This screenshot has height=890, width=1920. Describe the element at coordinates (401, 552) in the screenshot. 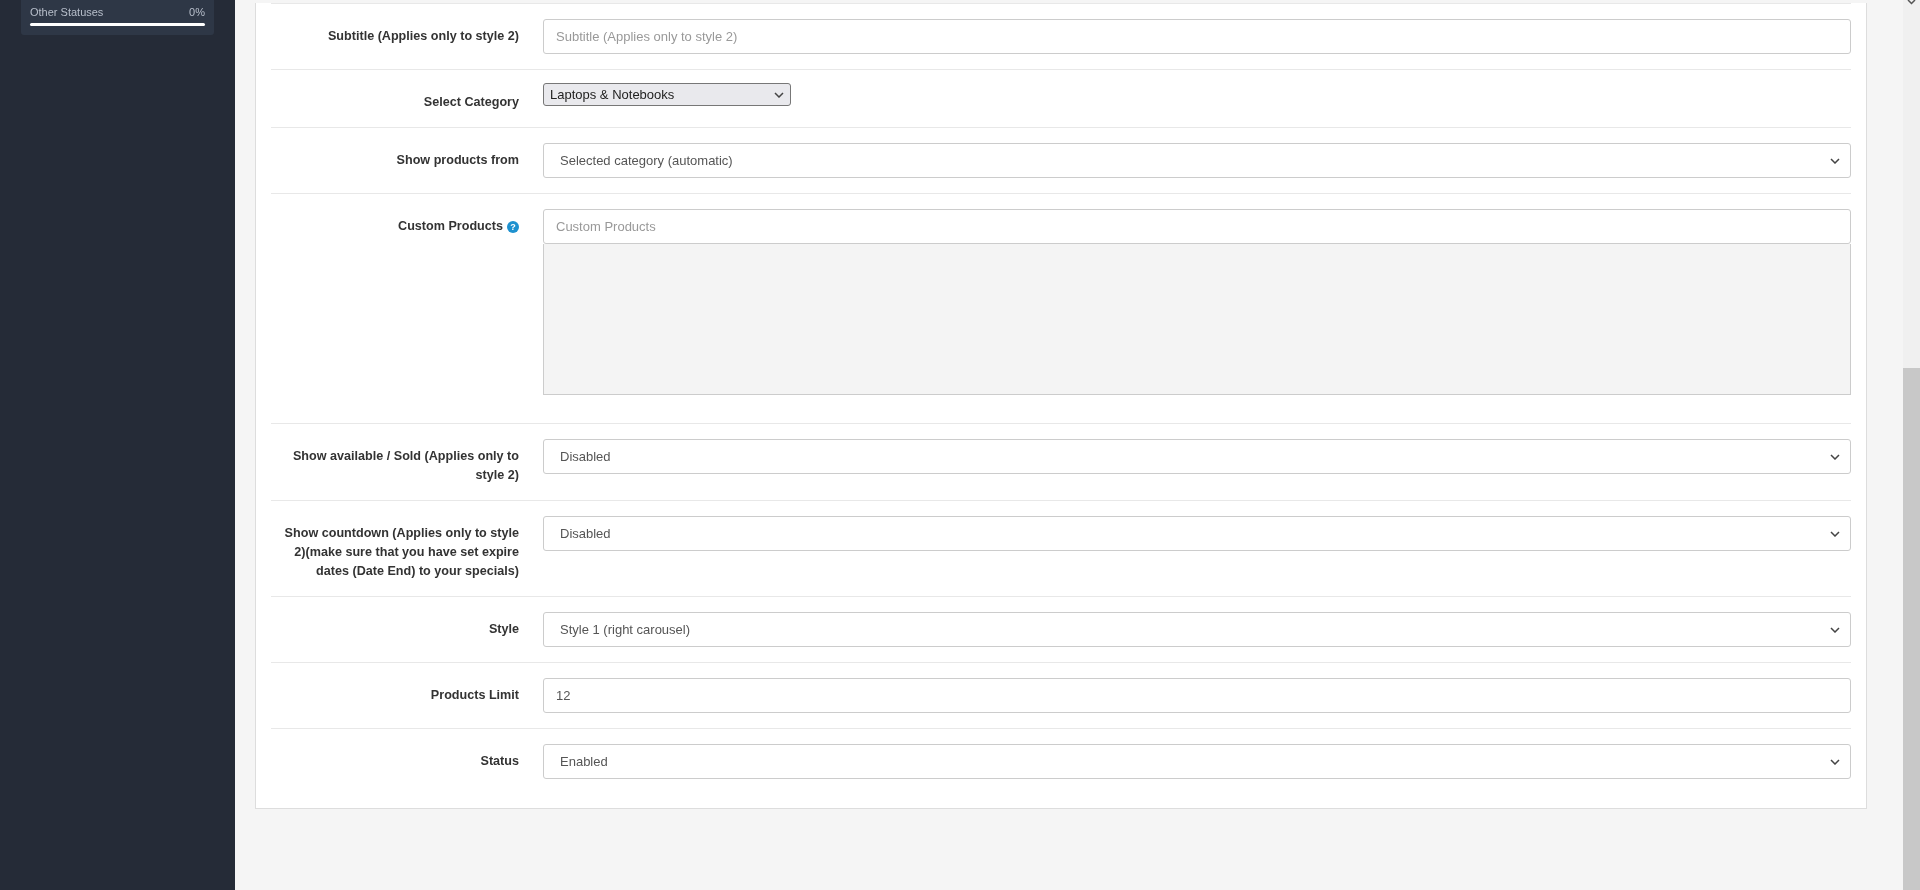

I see `field-label: Show countdown (Applies only to style 2)(make sure that you have set expire dates (Date End) to your specials)` at that location.